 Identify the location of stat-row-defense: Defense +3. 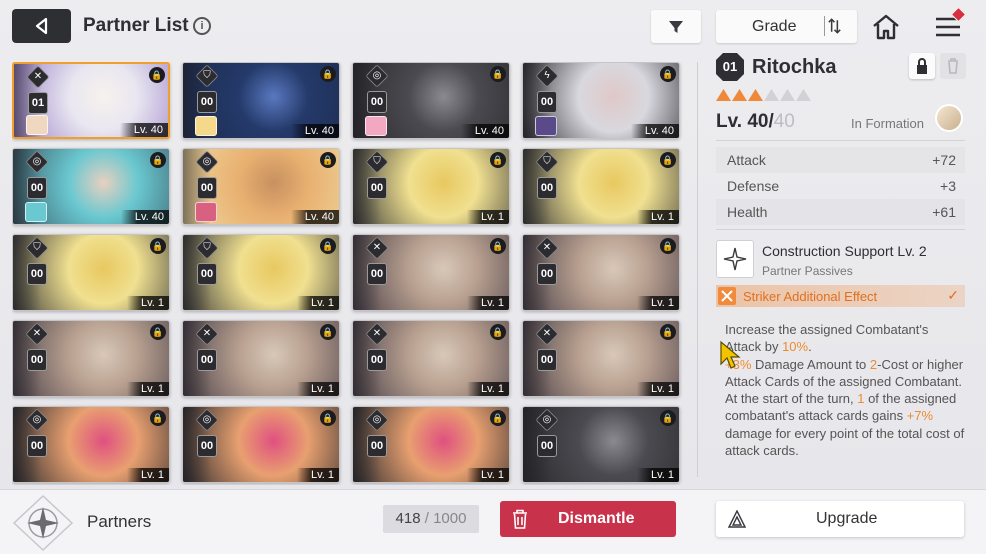
(840, 186).